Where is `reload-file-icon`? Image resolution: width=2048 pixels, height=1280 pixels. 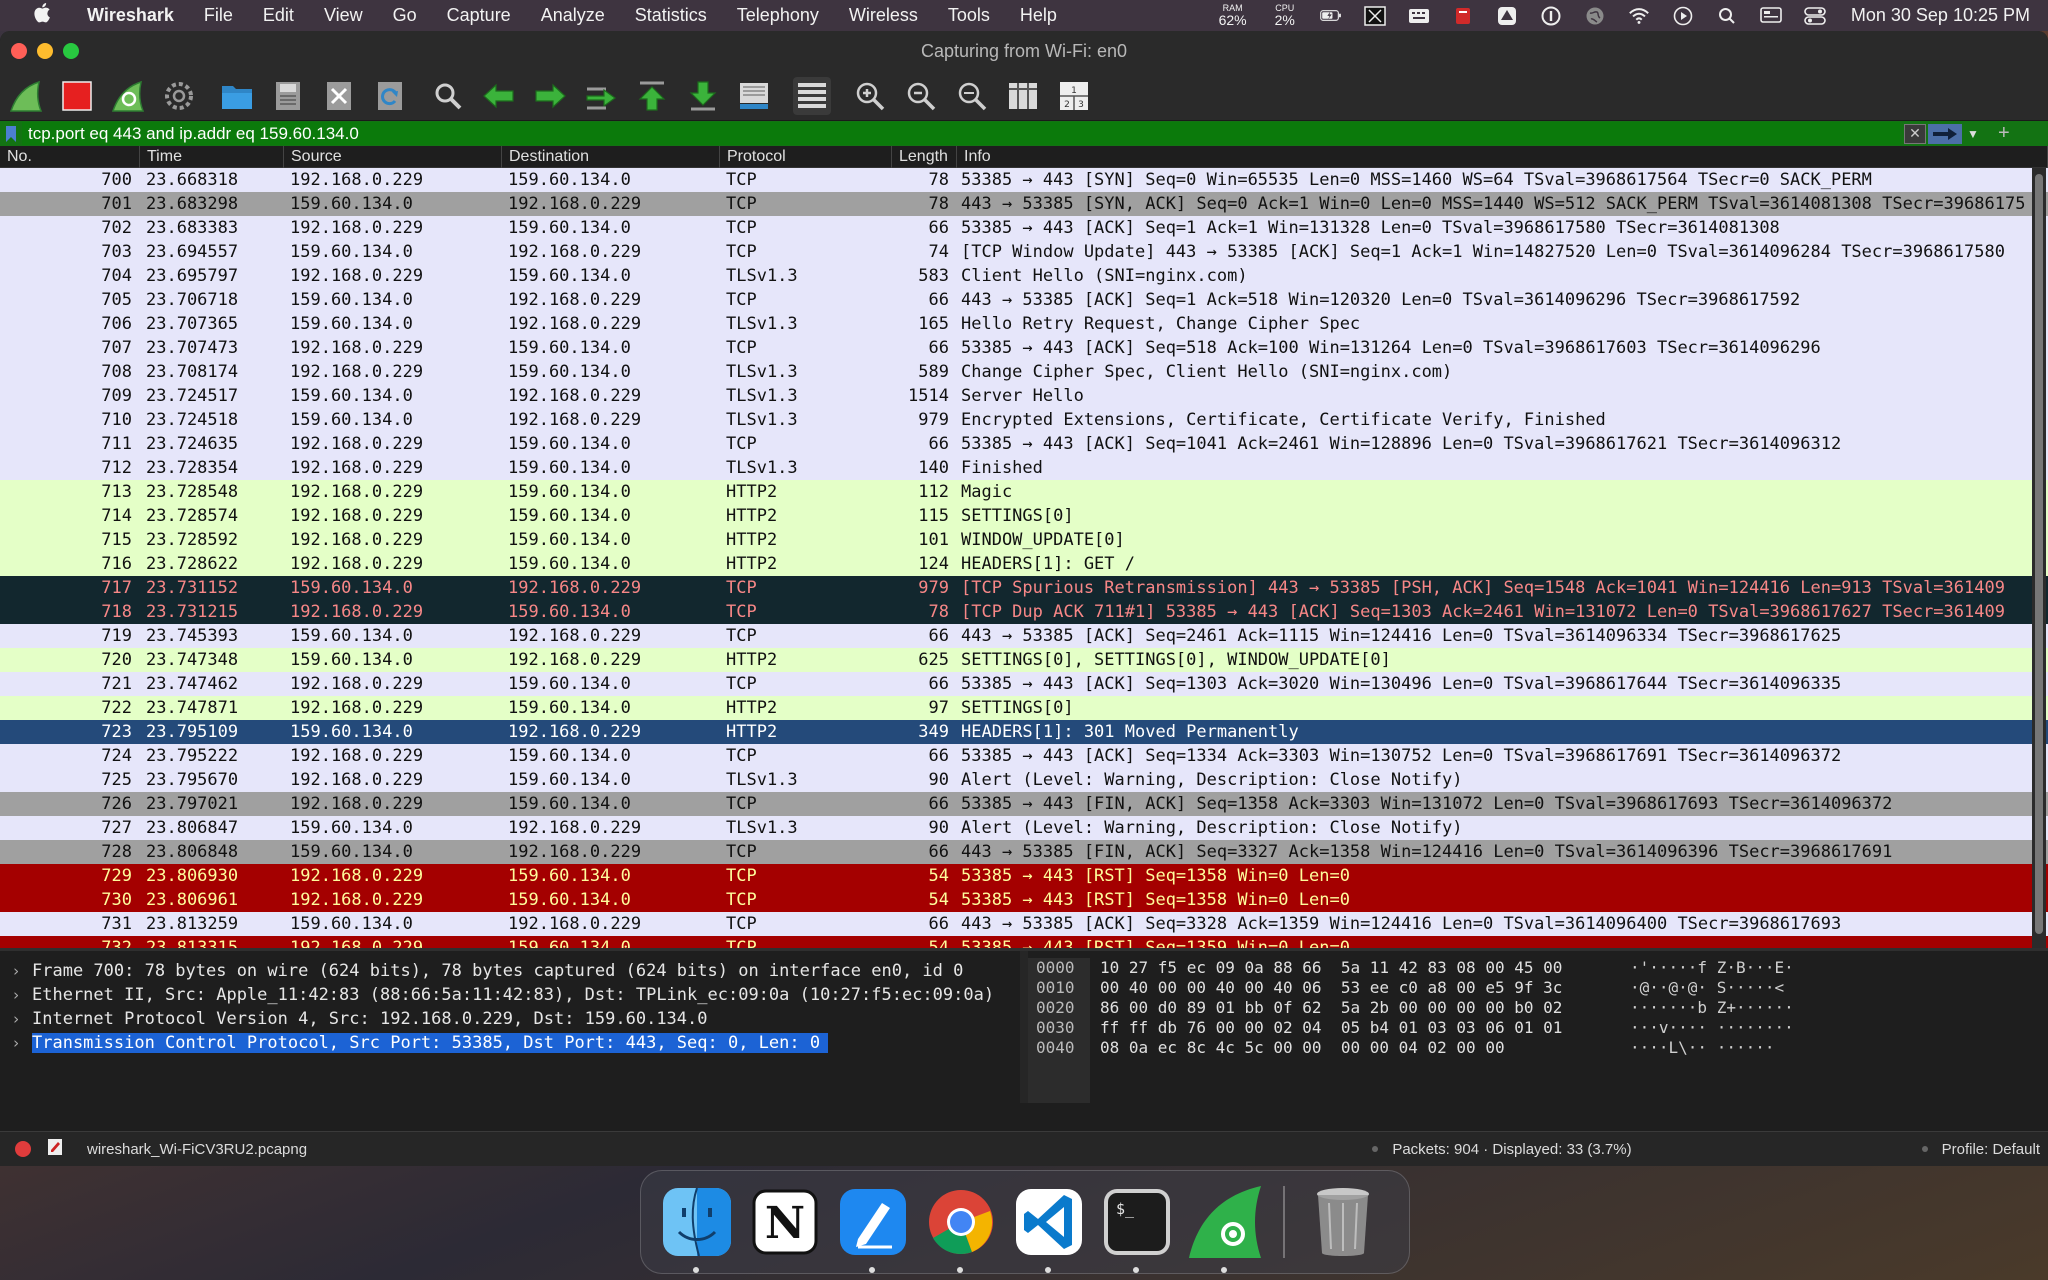 reload-file-icon is located at coordinates (390, 96).